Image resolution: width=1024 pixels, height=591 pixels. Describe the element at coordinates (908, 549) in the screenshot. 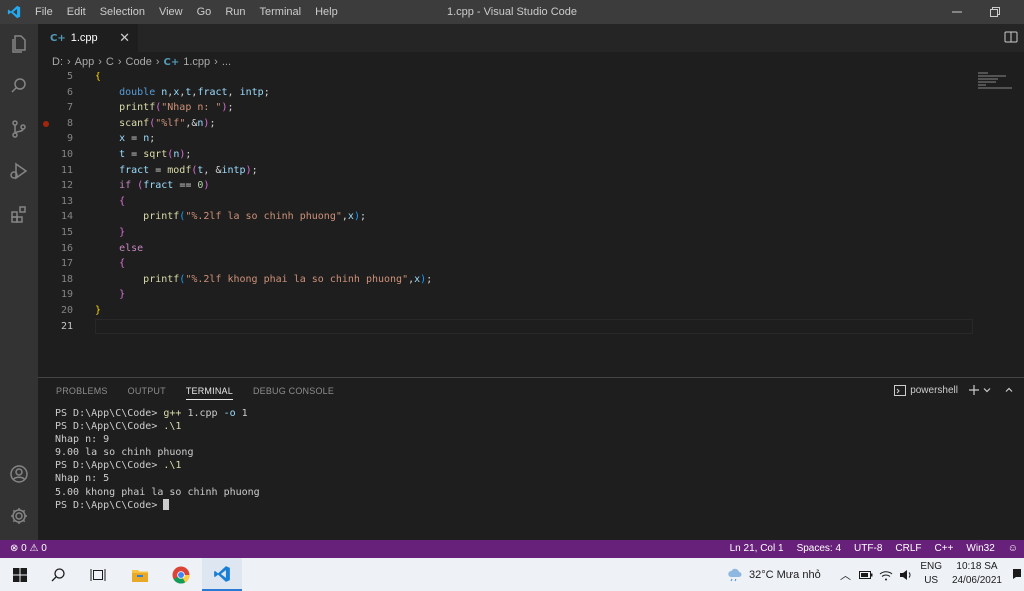

I see `end-of-line: CRLF` at that location.